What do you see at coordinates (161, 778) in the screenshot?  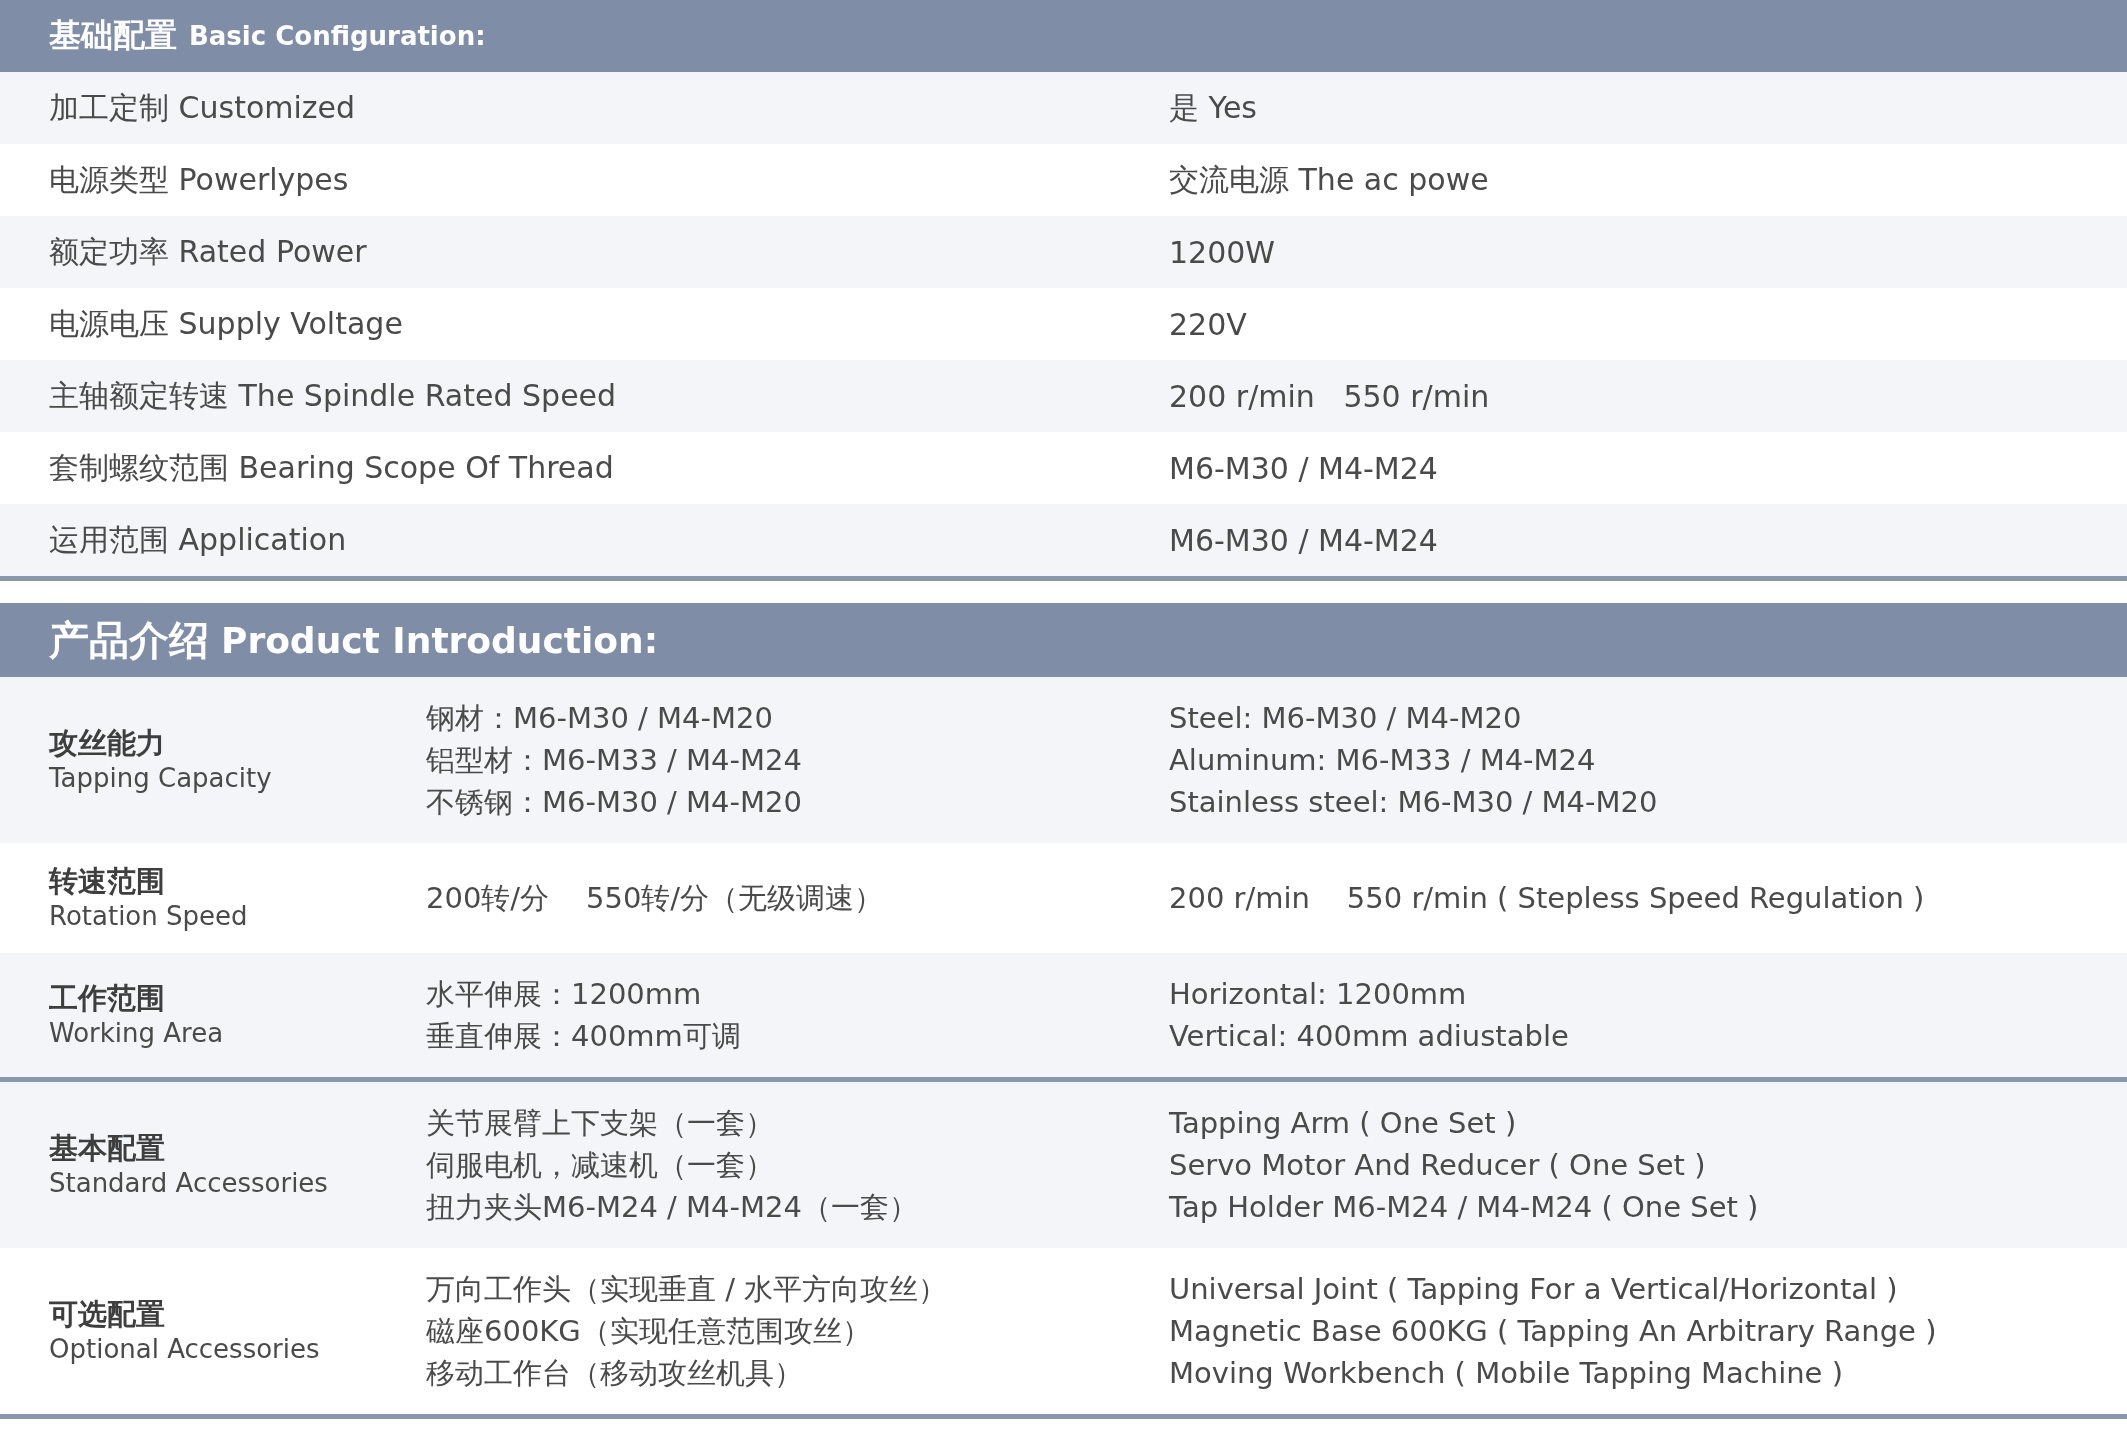 I see `feature-name-english: Tapping Capacity` at bounding box center [161, 778].